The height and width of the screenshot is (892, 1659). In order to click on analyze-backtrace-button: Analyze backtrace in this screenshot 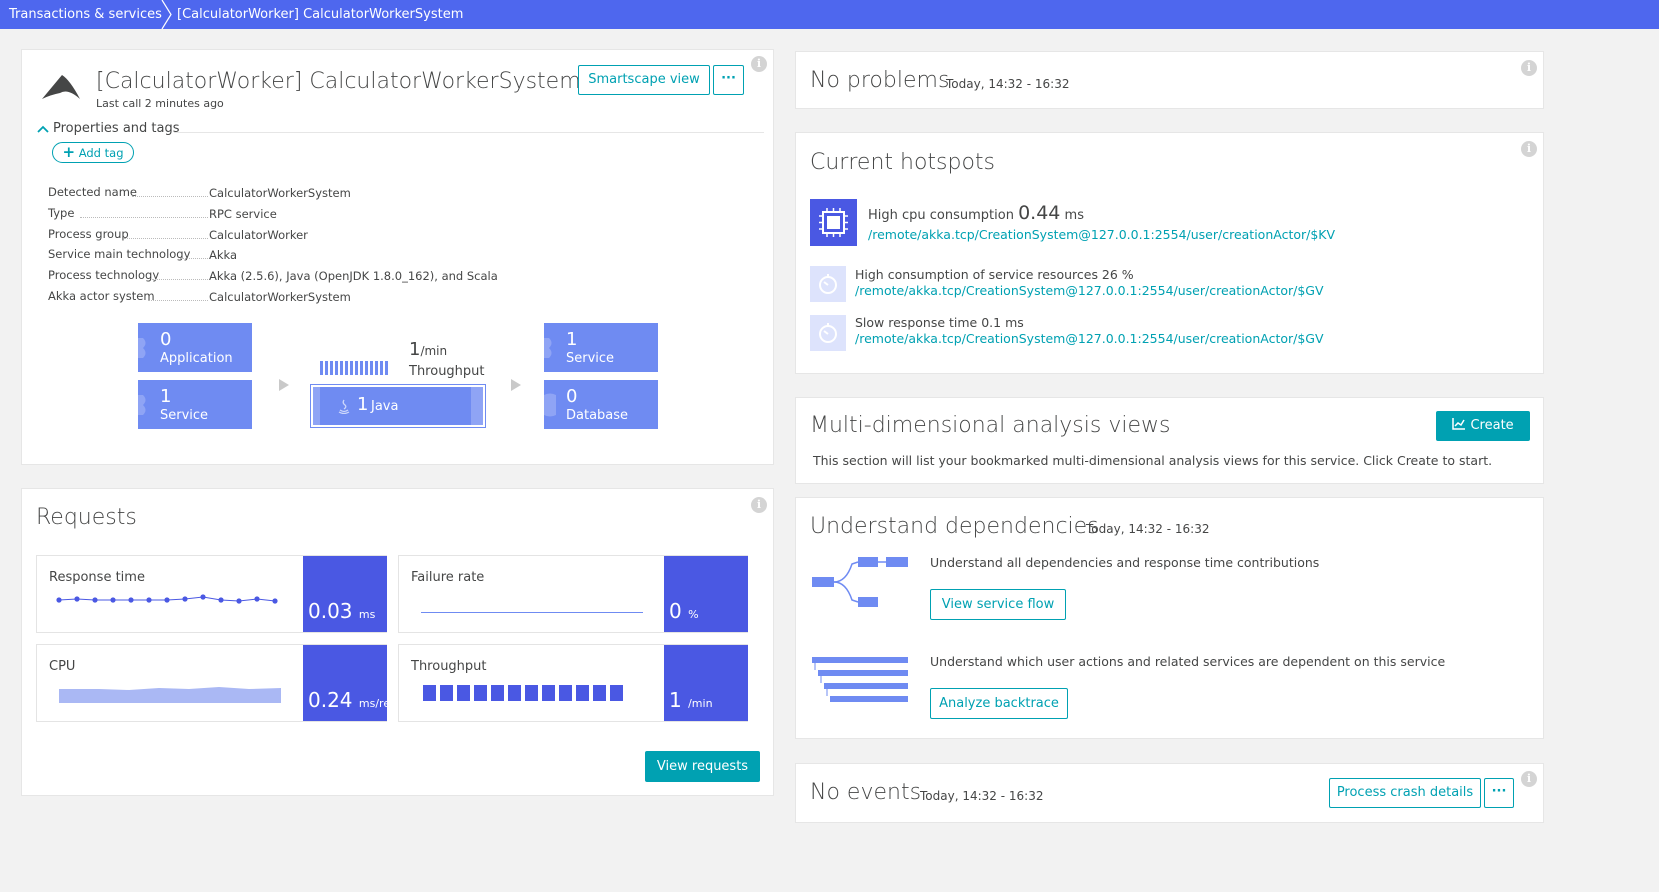, I will do `click(999, 703)`.